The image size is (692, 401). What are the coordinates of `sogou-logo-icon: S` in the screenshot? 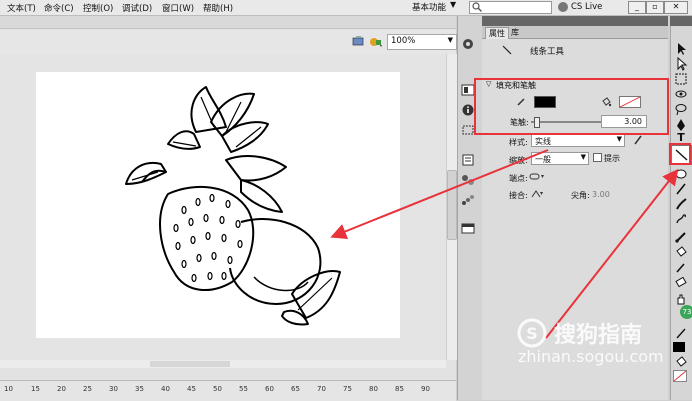 It's located at (532, 333).